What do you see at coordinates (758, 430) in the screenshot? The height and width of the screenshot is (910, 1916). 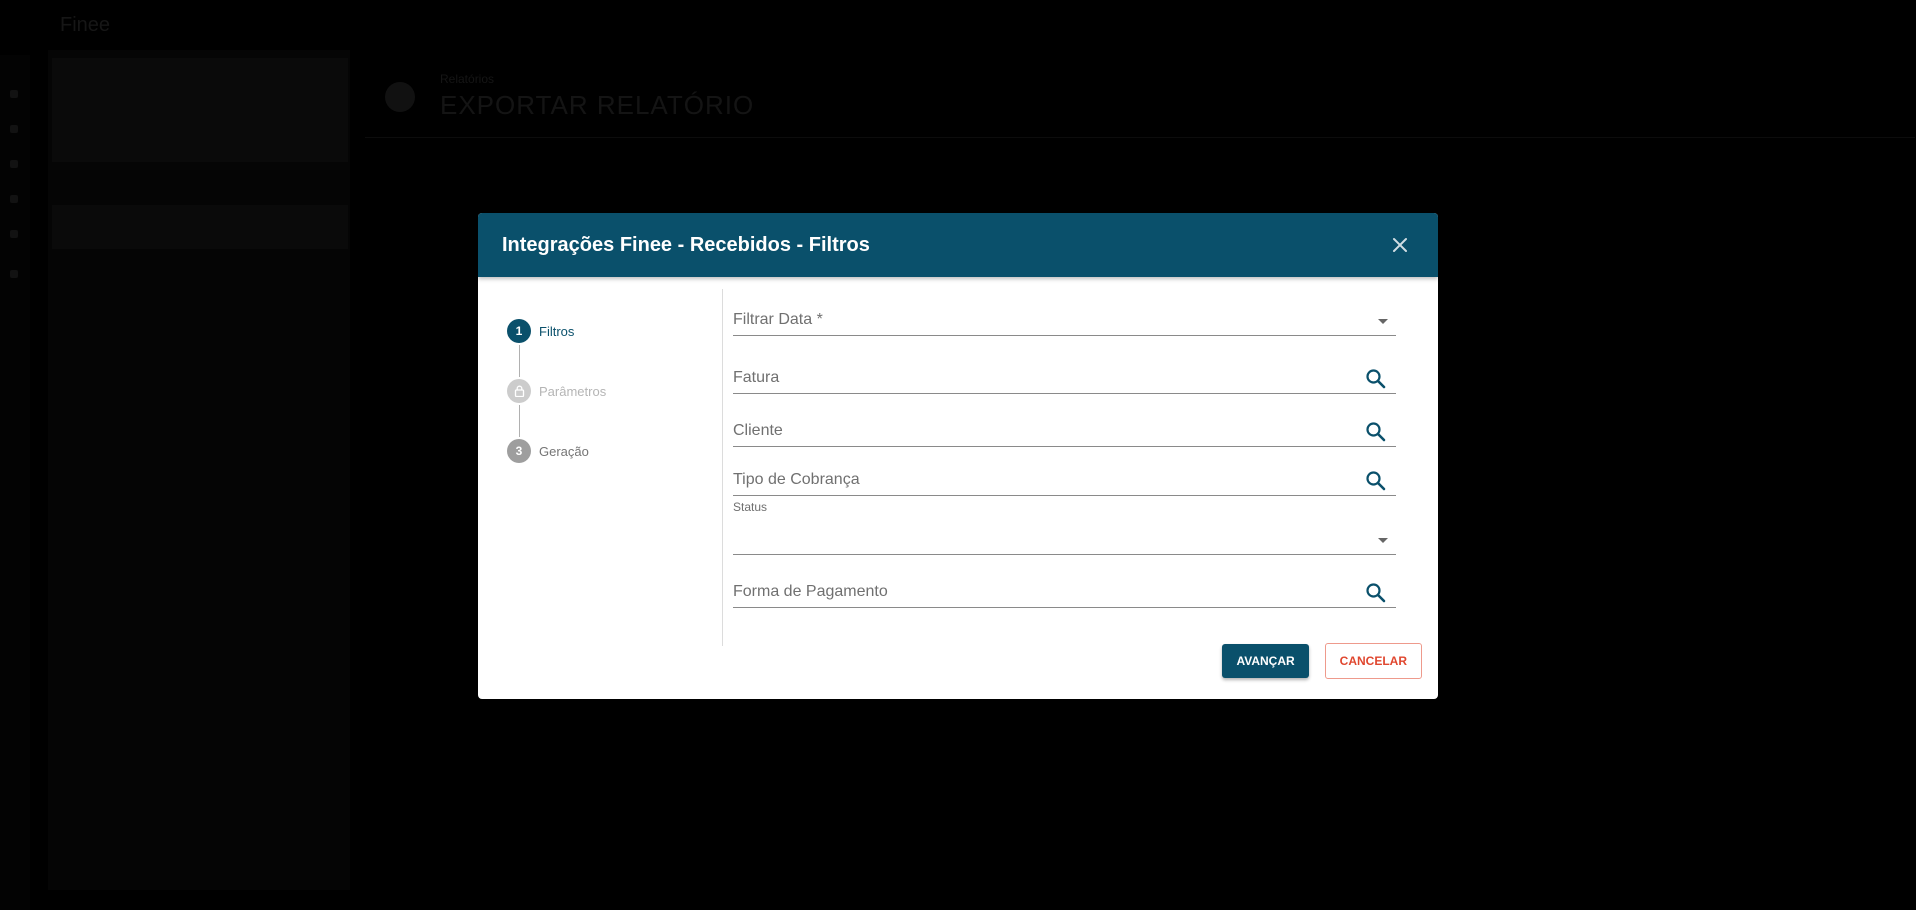 I see `field-label: Cliente` at bounding box center [758, 430].